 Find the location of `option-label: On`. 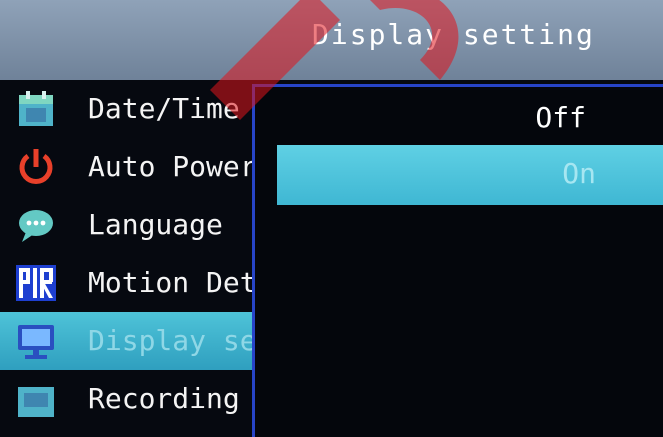

option-label: On is located at coordinates (579, 173).